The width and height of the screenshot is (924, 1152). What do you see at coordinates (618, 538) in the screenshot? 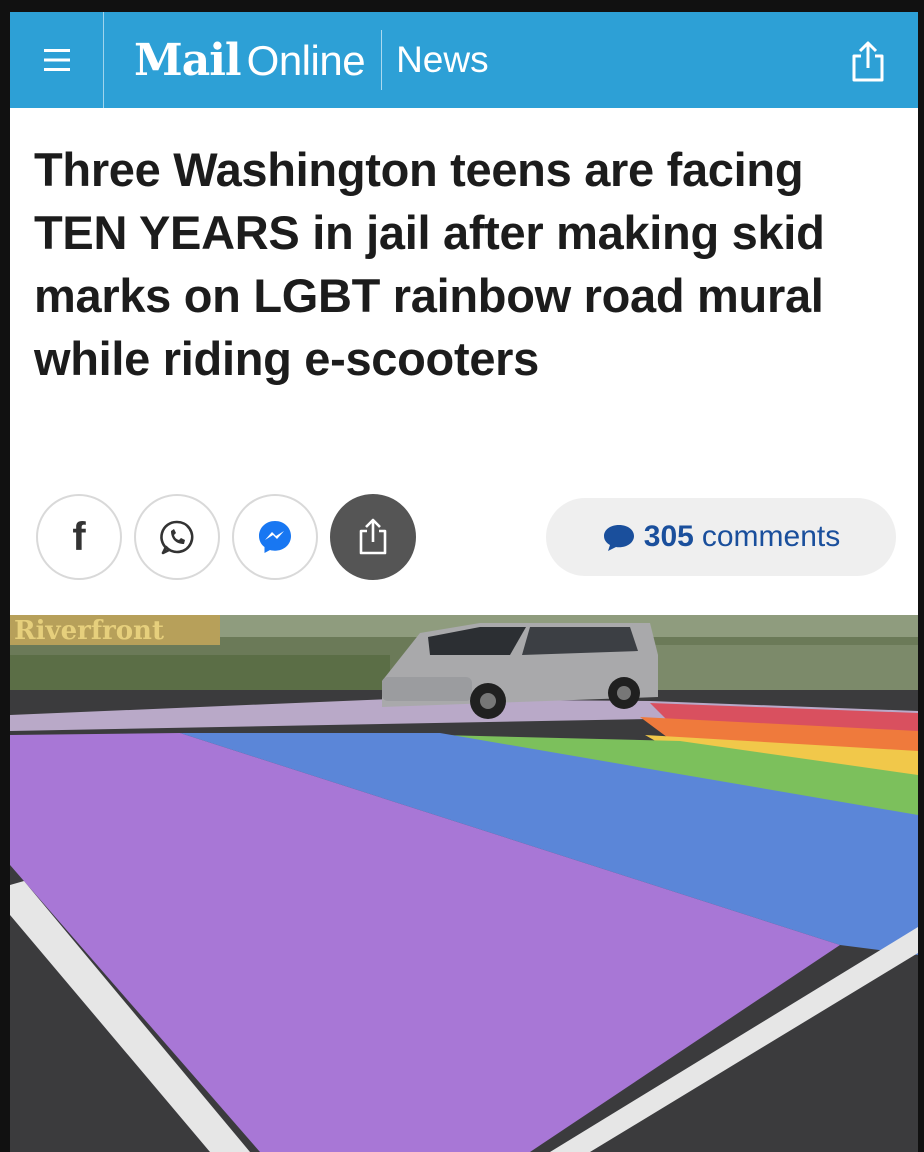
I see `comment-bubble-icon` at bounding box center [618, 538].